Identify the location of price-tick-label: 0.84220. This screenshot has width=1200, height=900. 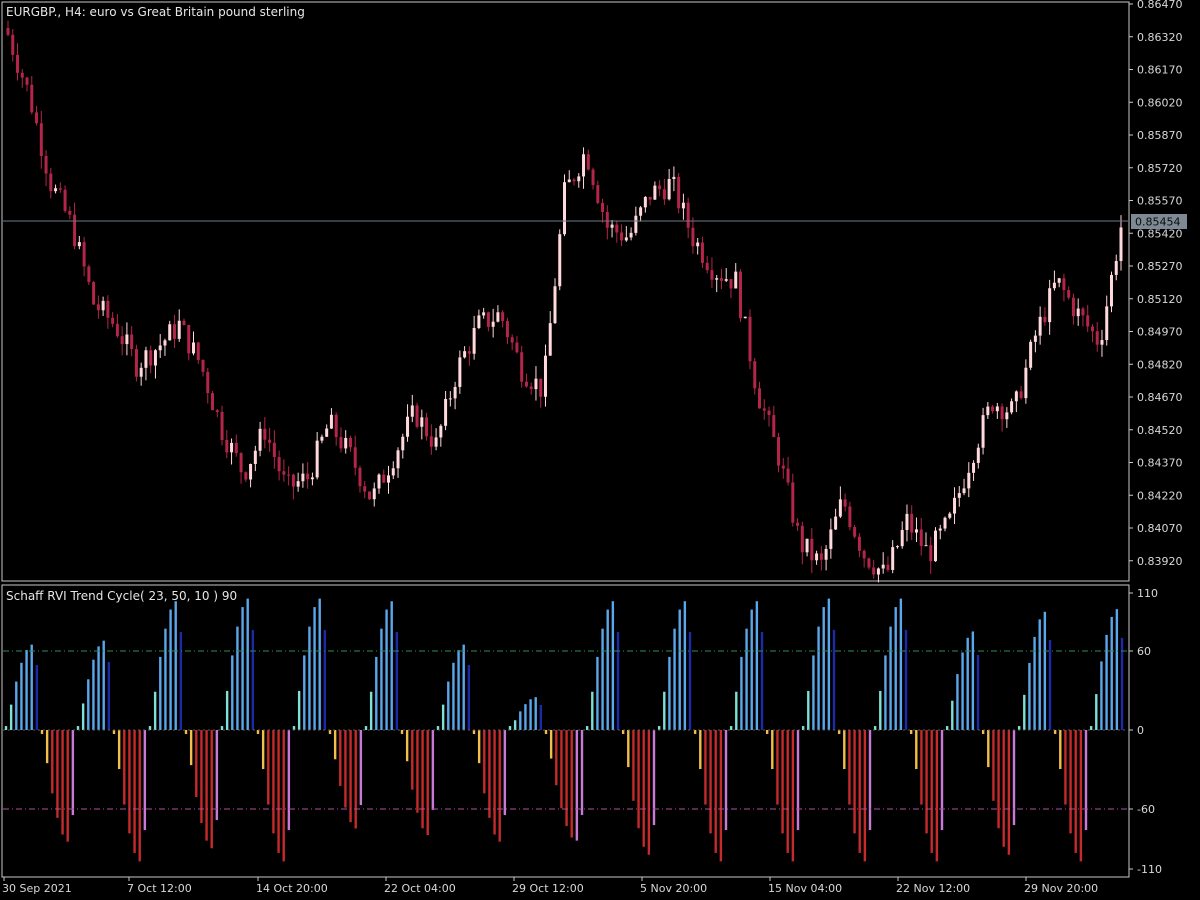
(1160, 495).